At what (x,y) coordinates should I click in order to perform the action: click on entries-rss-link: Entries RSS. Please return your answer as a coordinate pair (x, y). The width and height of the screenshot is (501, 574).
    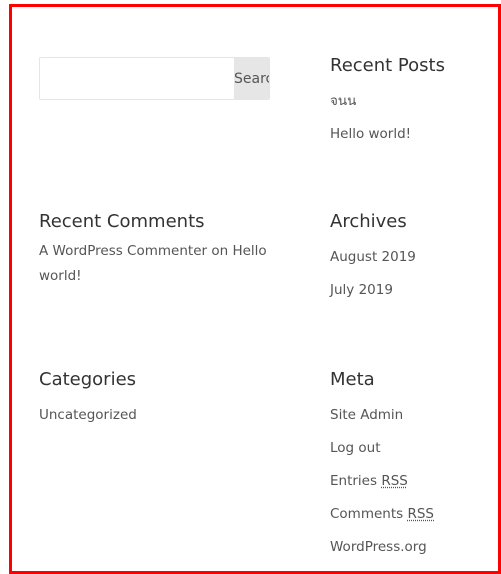
    Looking at the image, I should click on (369, 481).